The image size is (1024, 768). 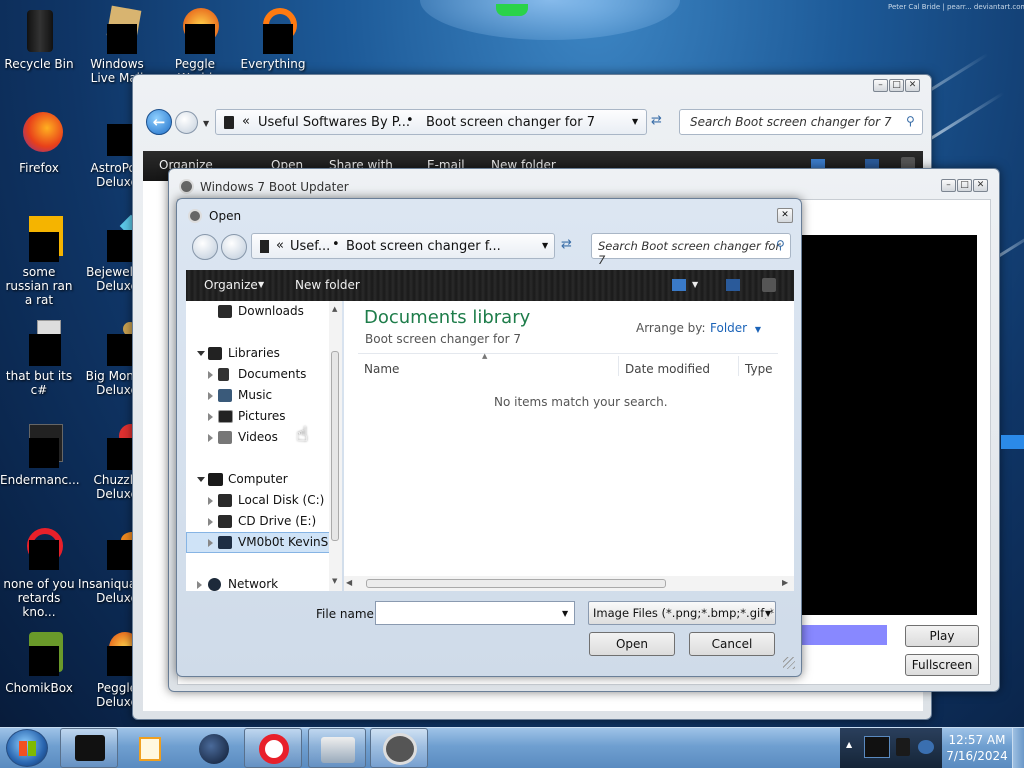 I want to click on nav-item-network-share: VM0b0t KevinSite, so click(x=264, y=542).